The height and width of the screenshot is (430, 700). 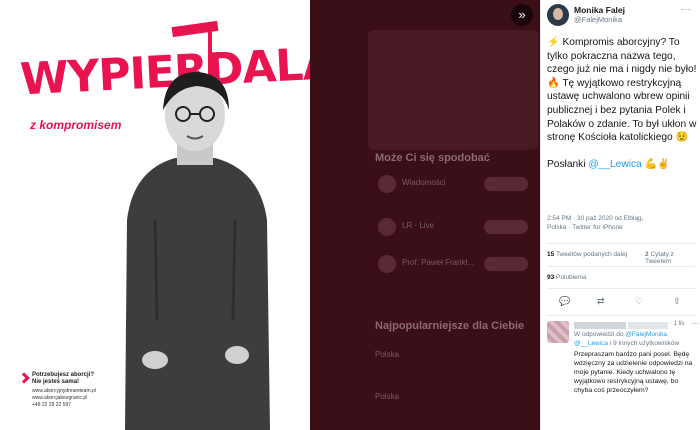 What do you see at coordinates (599, 10) in the screenshot?
I see `author-name: Monika Falej` at bounding box center [599, 10].